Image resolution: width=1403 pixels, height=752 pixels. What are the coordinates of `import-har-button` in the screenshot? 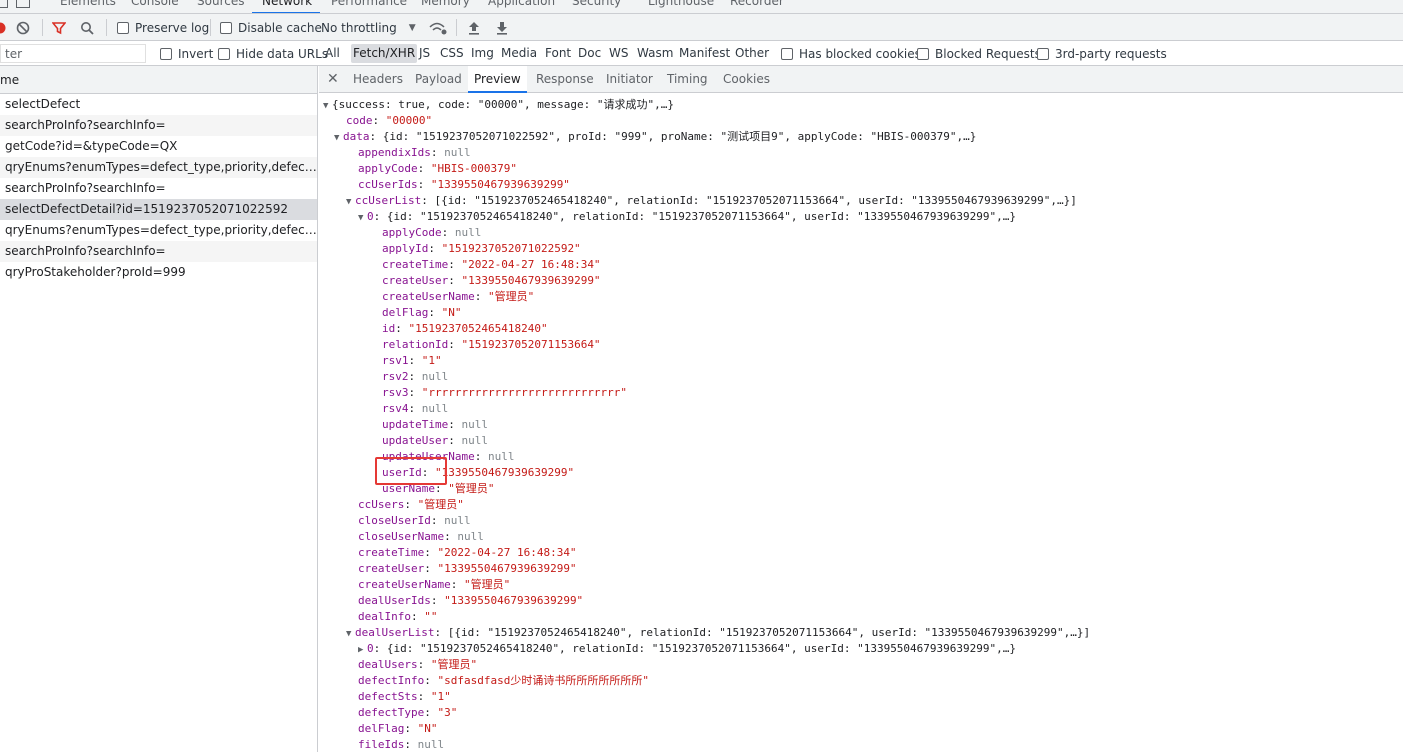 It's located at (474, 27).